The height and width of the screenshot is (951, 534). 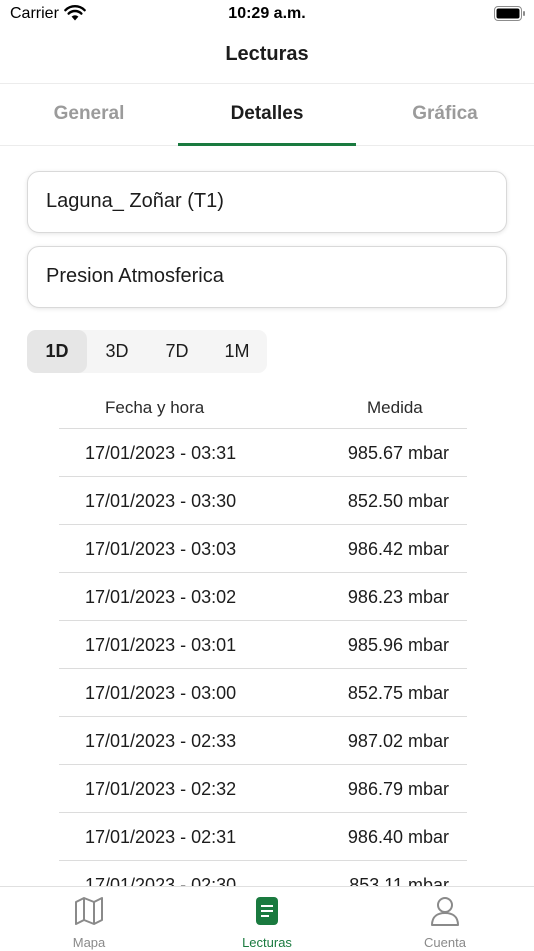 What do you see at coordinates (89, 114) in the screenshot?
I see `tab-general: General` at bounding box center [89, 114].